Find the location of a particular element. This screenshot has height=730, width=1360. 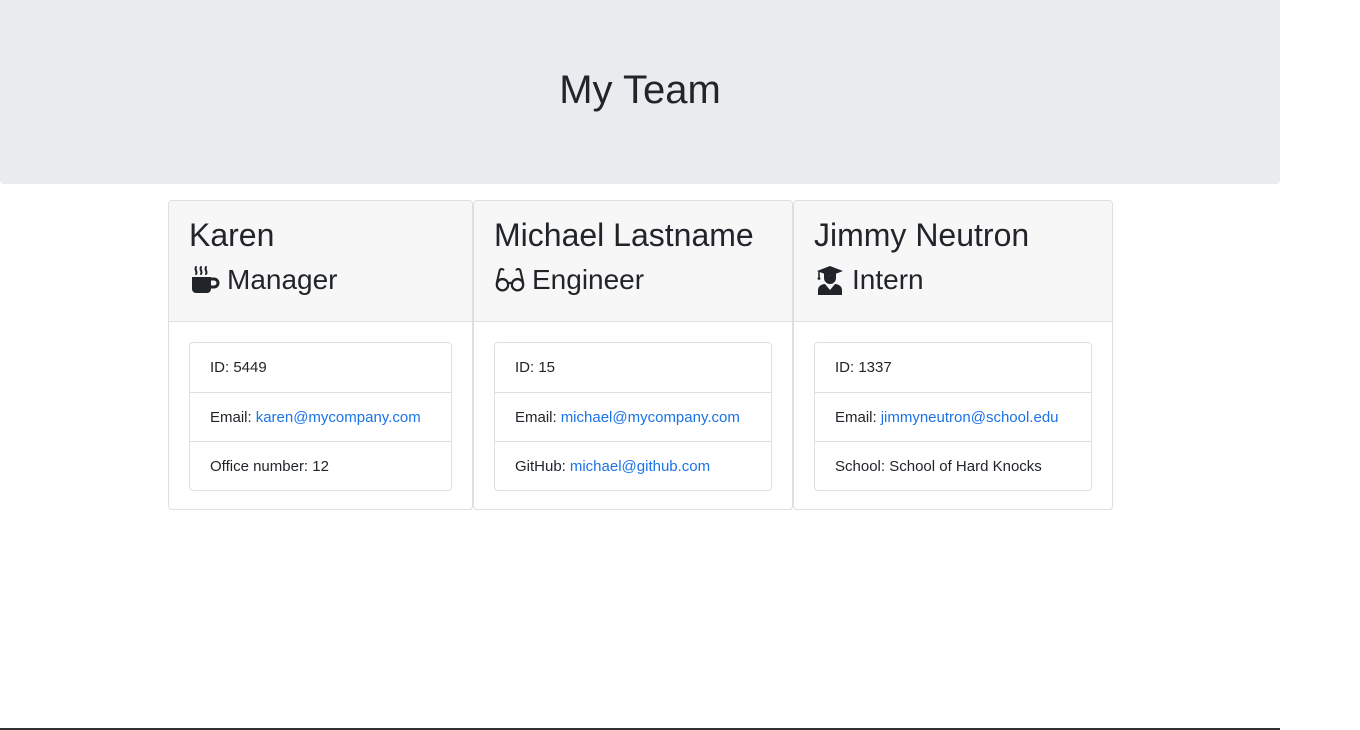

id-value: 5449 is located at coordinates (250, 367).